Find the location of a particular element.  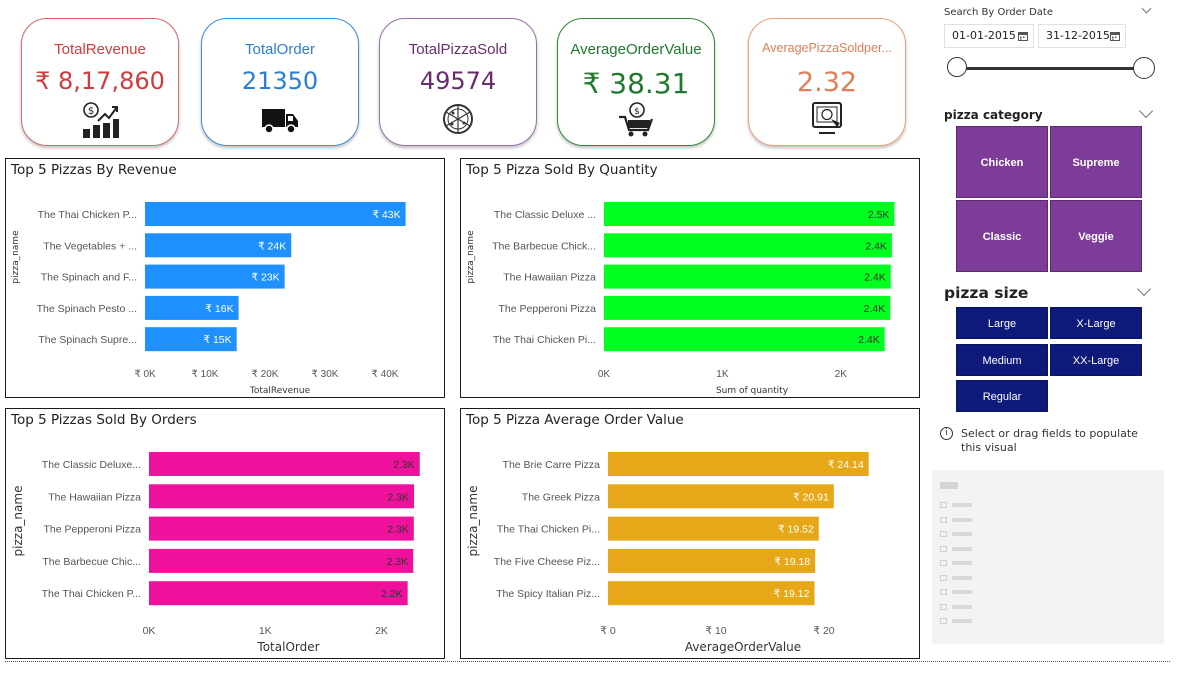

x-axis-label: TotalRevenue is located at coordinates (280, 391).